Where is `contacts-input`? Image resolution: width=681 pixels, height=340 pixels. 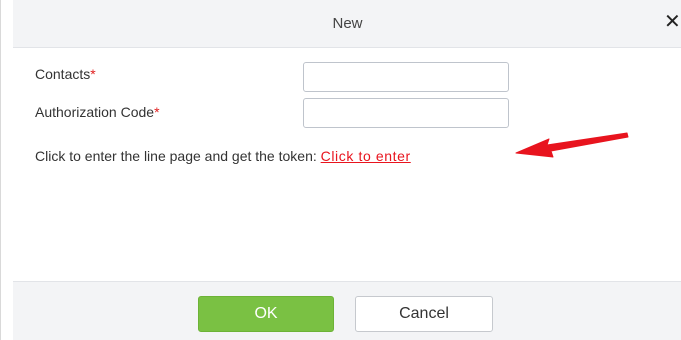
contacts-input is located at coordinates (406, 77).